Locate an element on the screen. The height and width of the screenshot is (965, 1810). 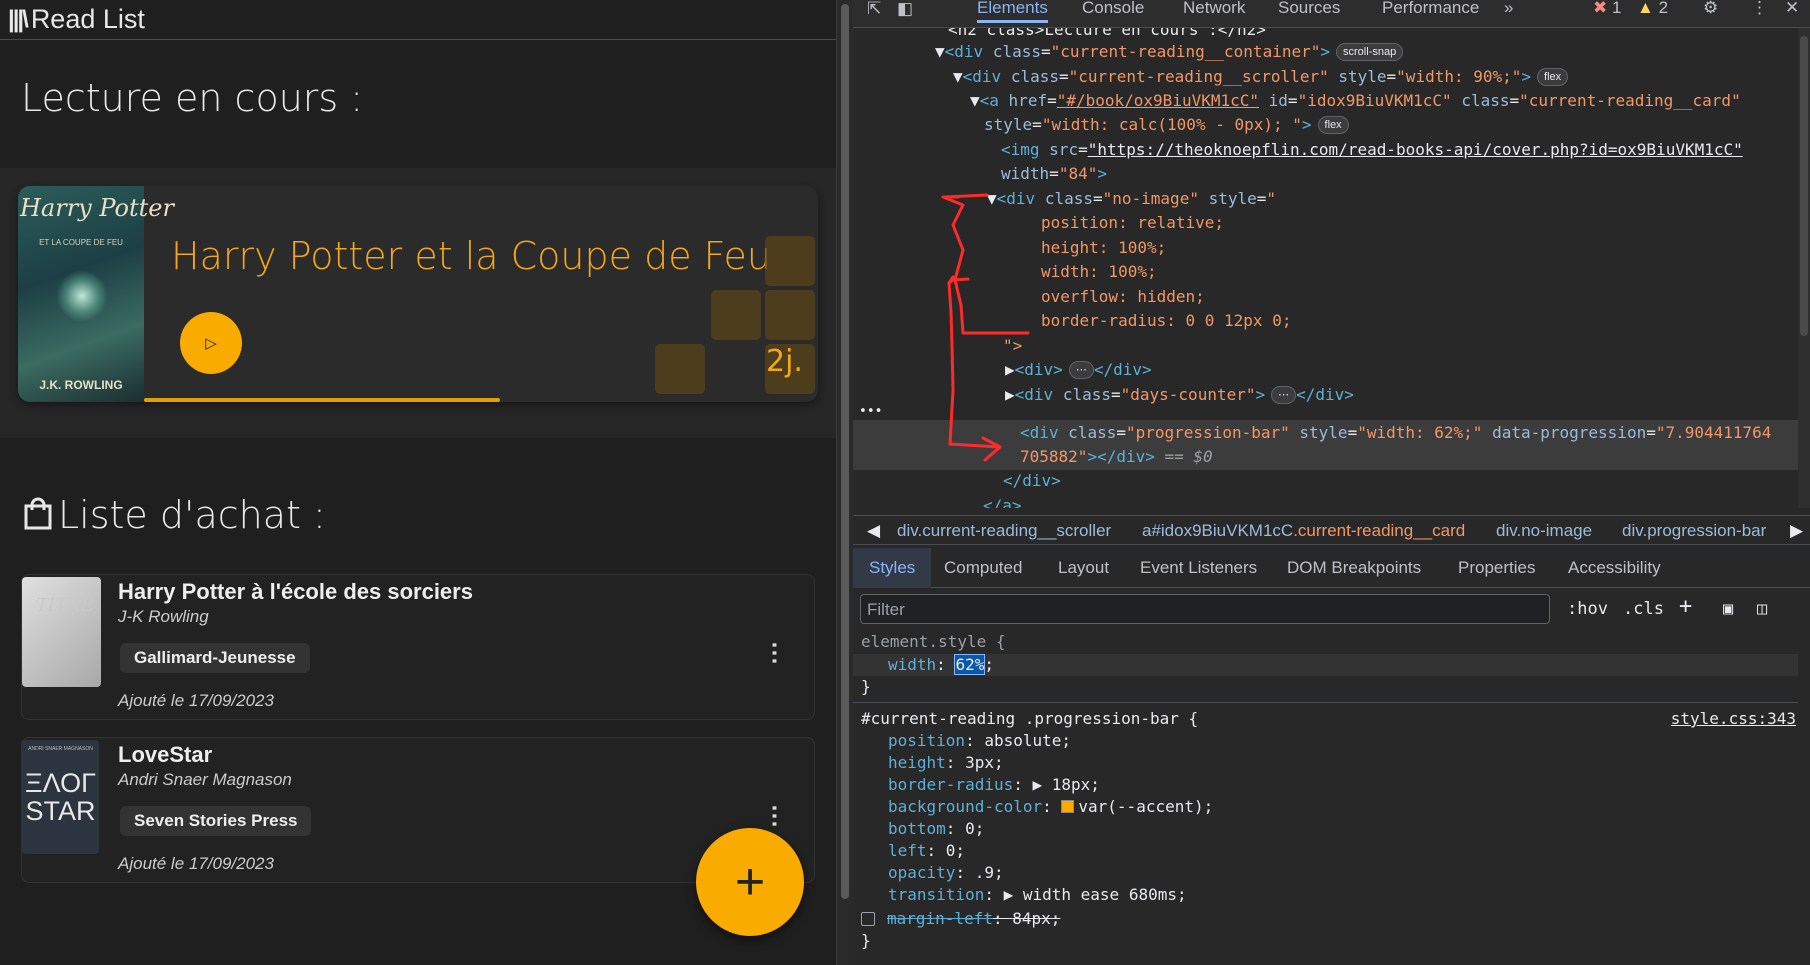
code-line: </a> is located at coordinates (1002, 501).